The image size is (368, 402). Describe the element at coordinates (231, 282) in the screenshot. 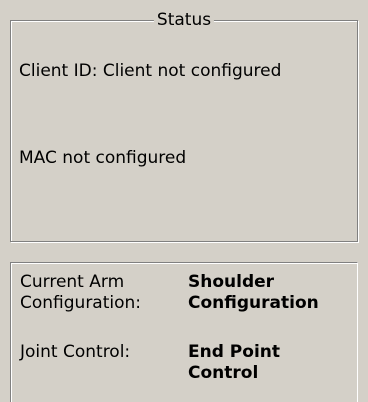

I see `arm-configuration-value-line1: Shoulder` at that location.